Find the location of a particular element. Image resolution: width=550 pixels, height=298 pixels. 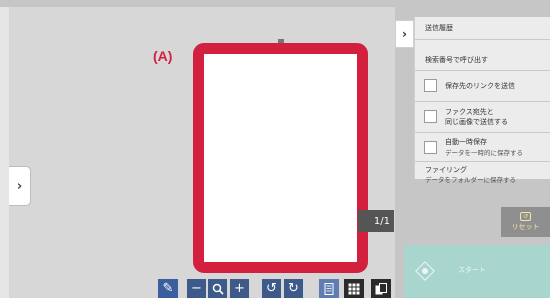

grid-view-button is located at coordinates (354, 288).